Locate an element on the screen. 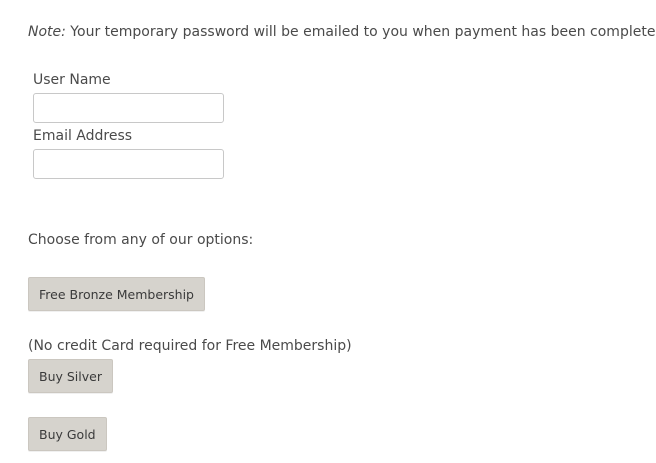 The height and width of the screenshot is (463, 656). email-input is located at coordinates (128, 164).